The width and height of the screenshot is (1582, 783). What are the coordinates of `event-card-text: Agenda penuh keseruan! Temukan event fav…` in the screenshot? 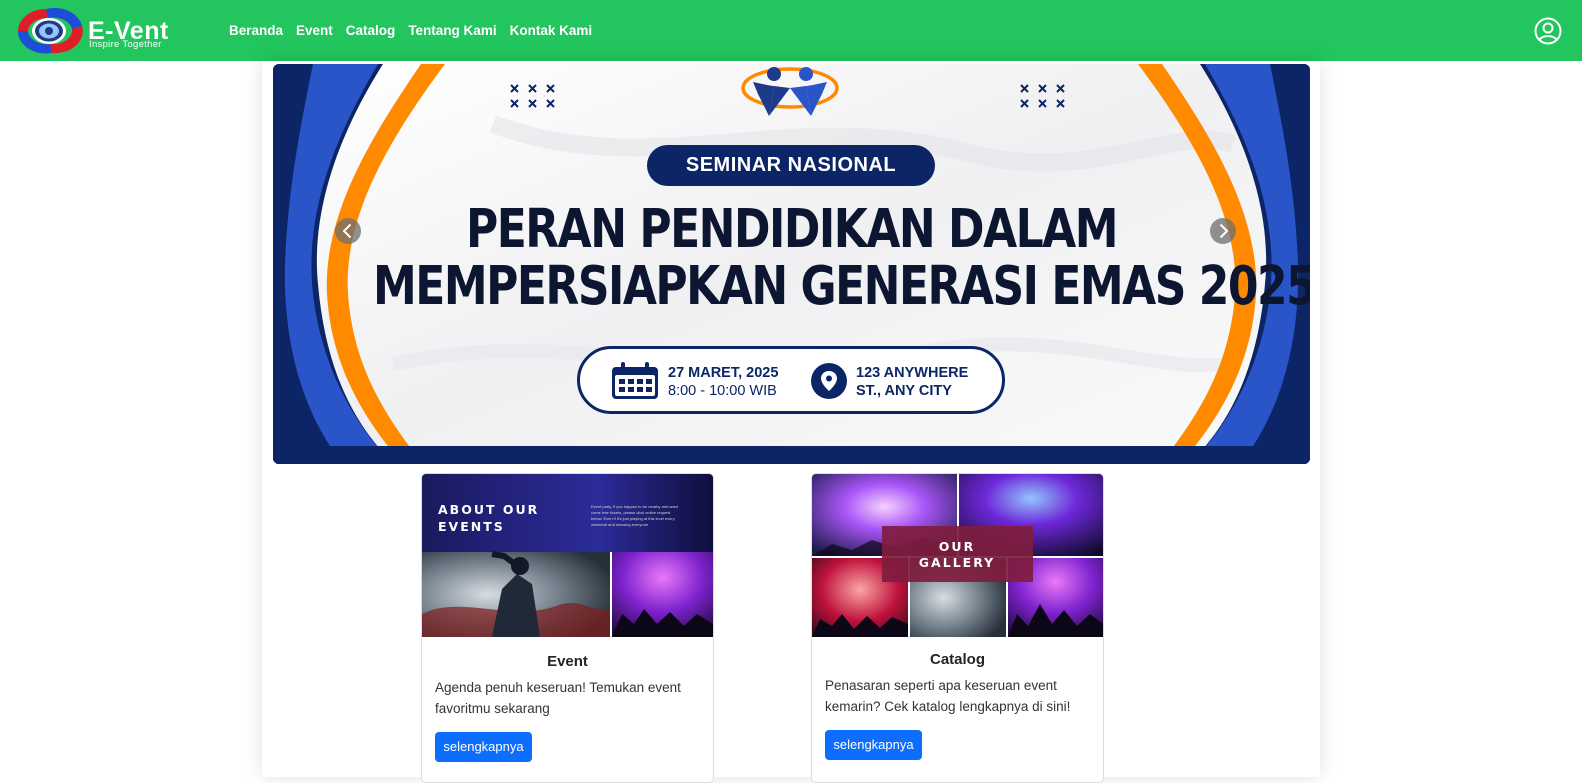 It's located at (558, 698).